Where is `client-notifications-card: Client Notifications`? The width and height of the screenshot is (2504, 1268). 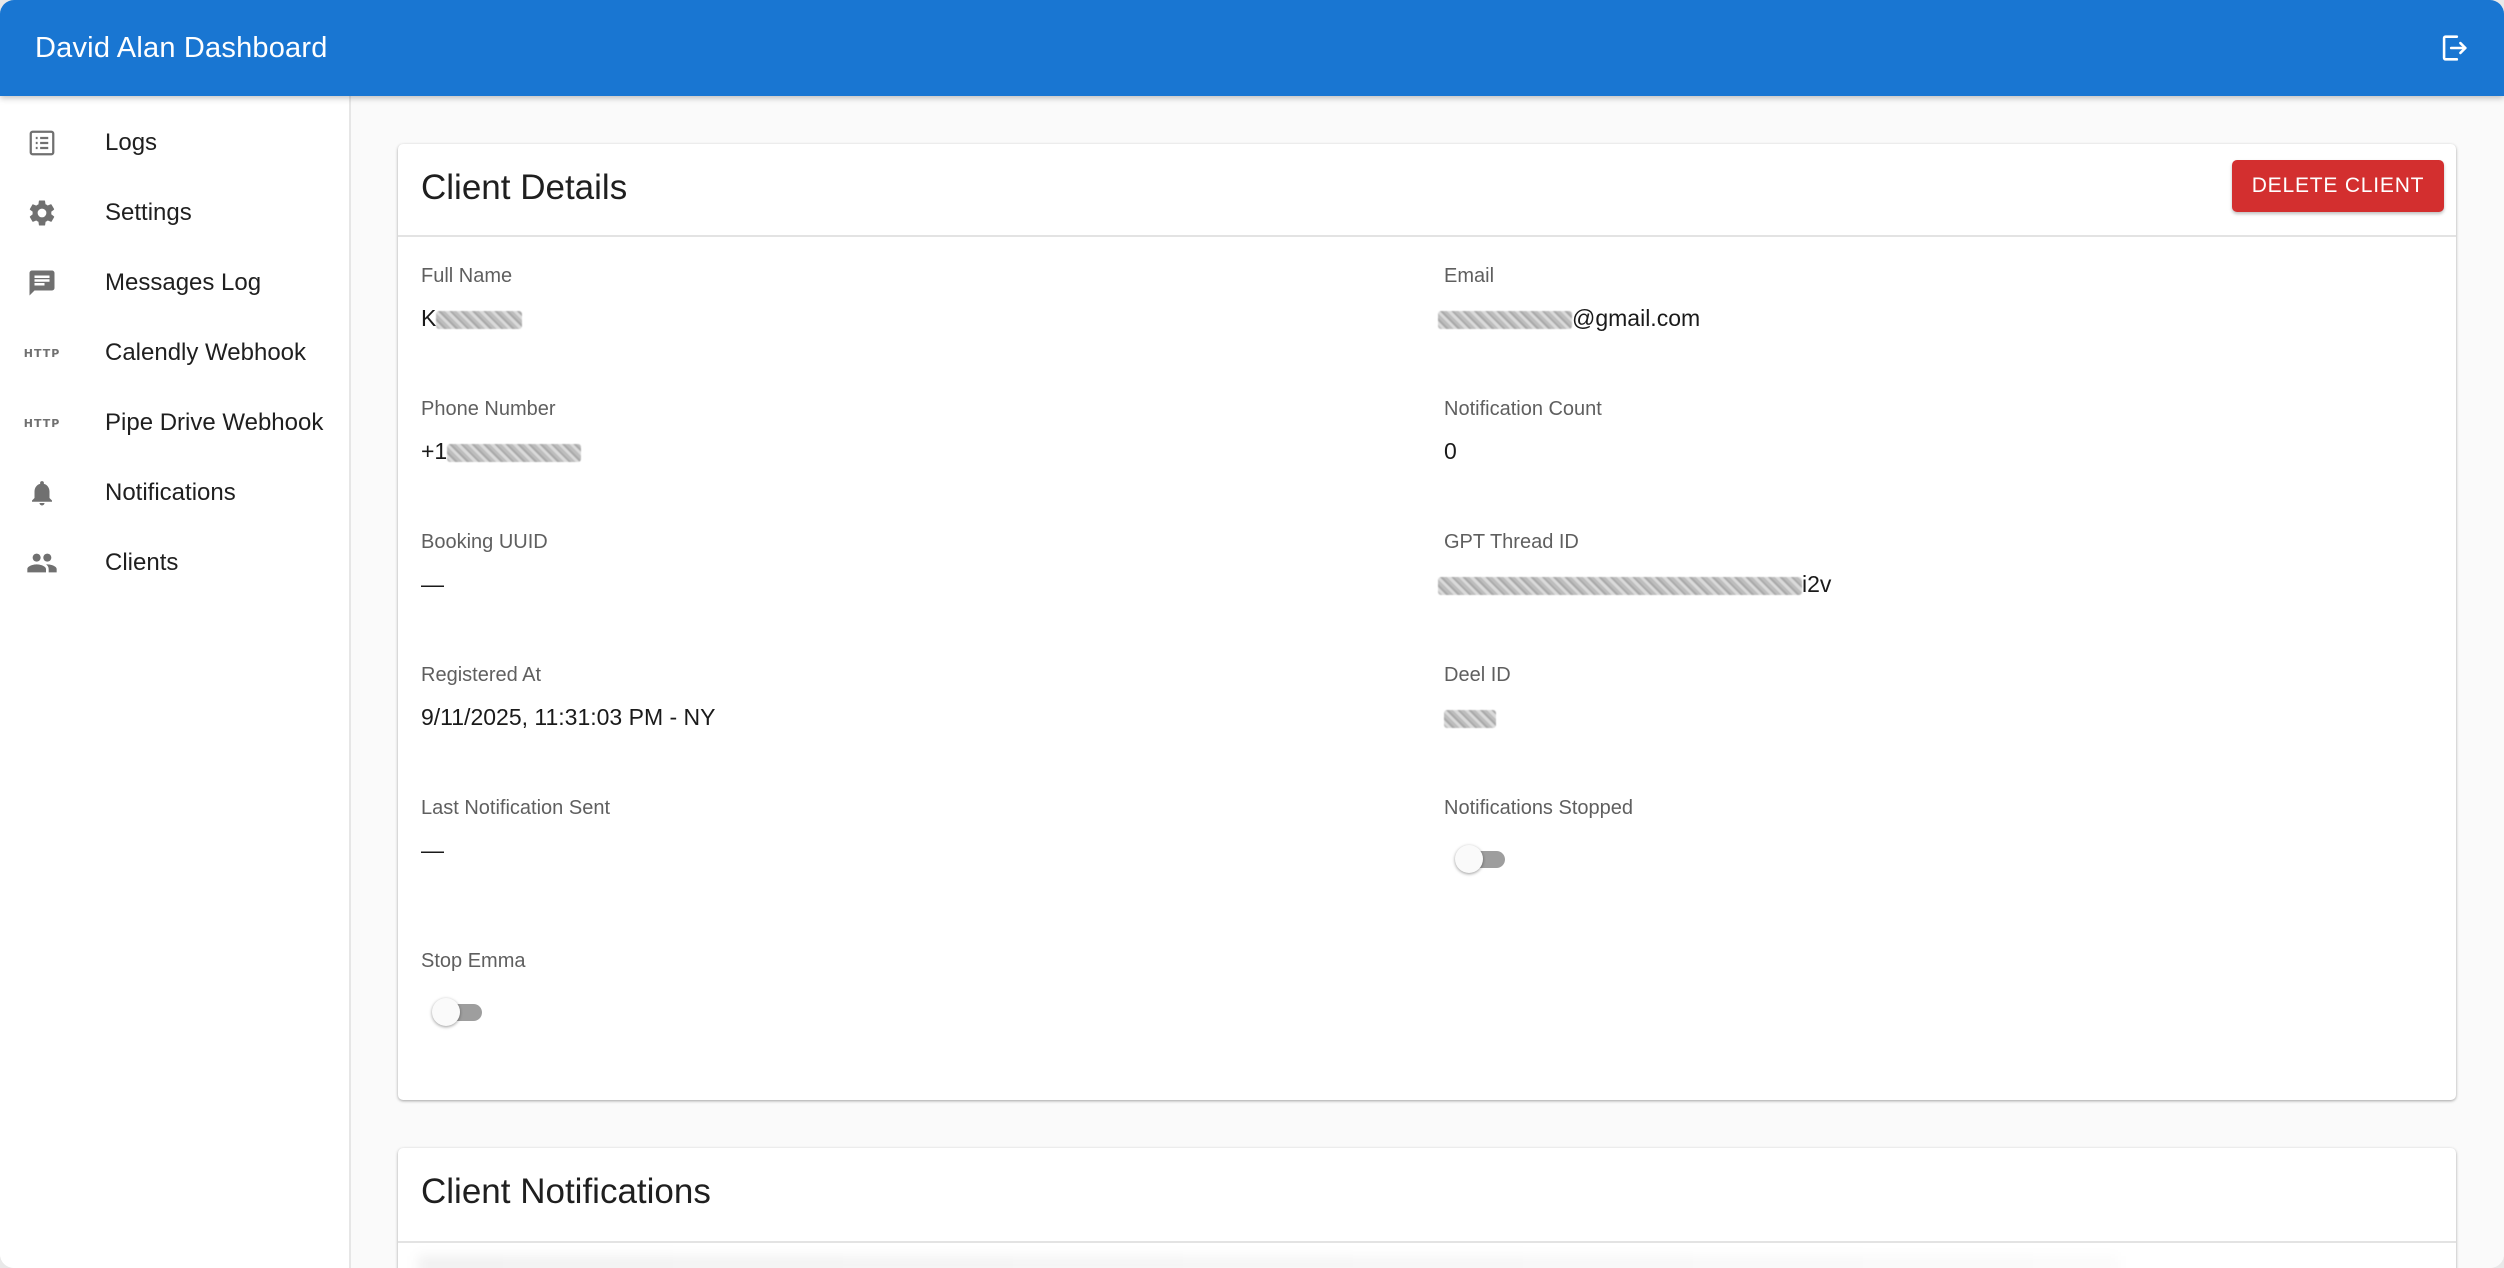
client-notifications-card: Client Notifications is located at coordinates (1427, 1208).